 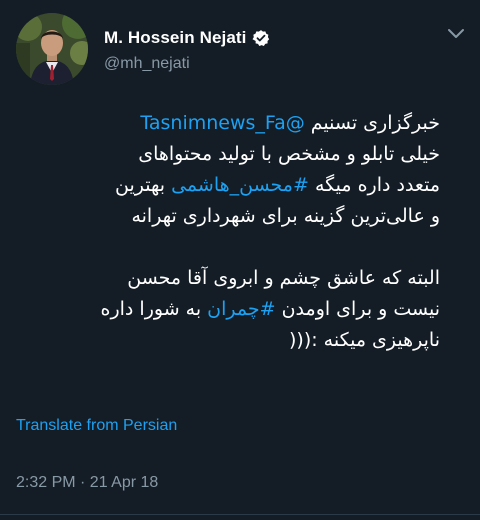 I want to click on translate-link: Translate from Persian, so click(x=96, y=426).